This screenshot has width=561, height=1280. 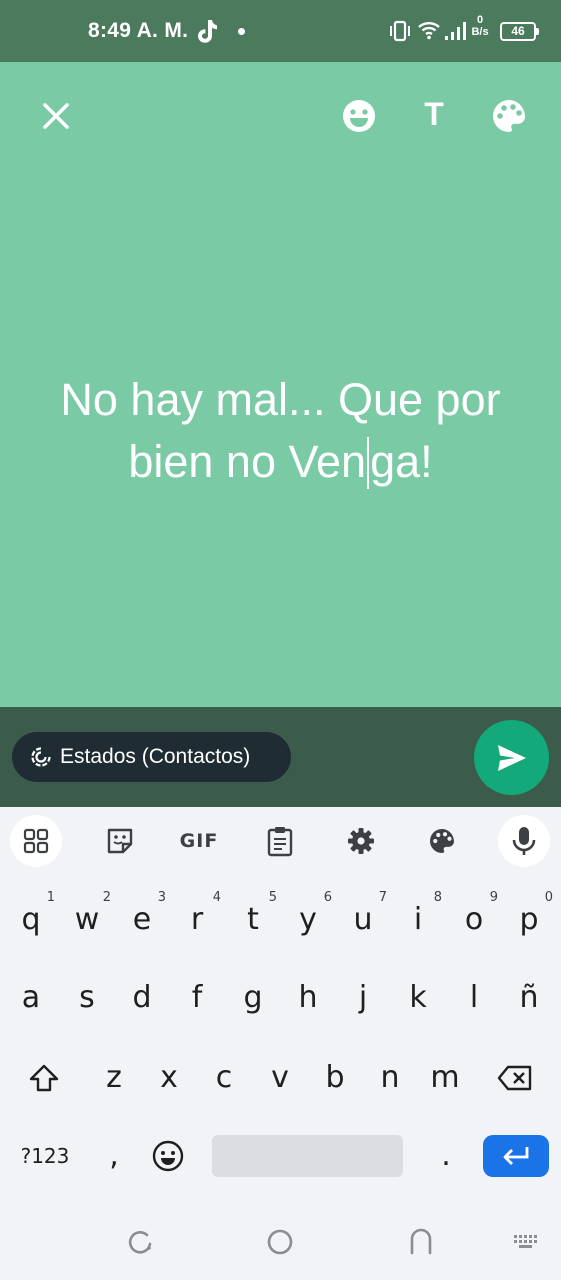 I want to click on audience-selector: Estados (Contactos), so click(x=151, y=757).